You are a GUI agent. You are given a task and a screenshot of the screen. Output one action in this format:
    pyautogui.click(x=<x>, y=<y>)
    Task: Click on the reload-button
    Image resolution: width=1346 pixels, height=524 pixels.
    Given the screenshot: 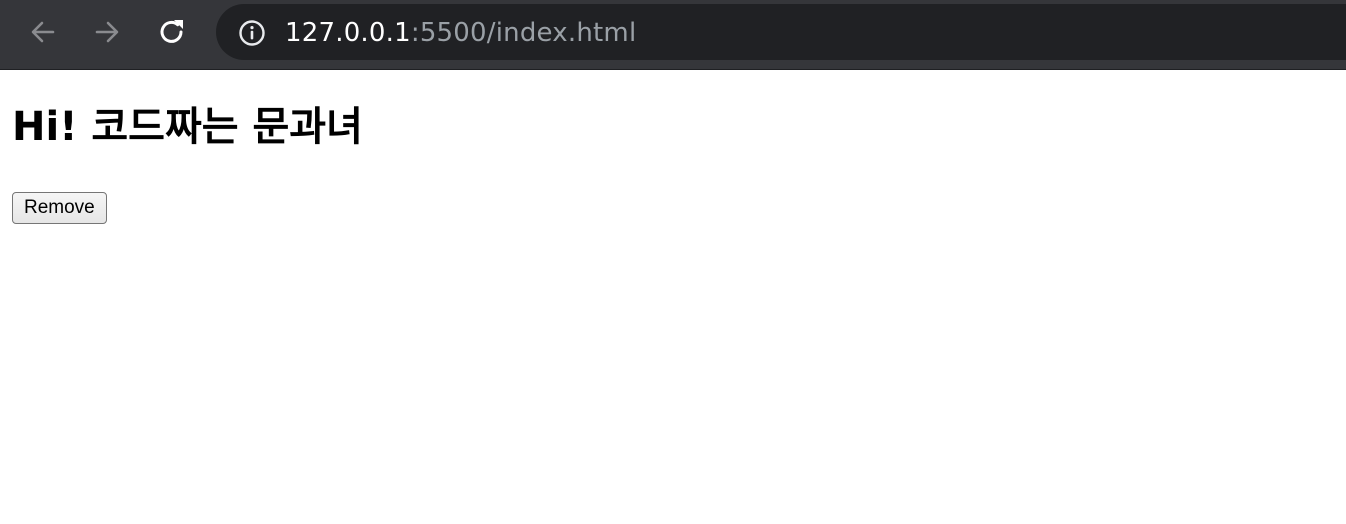 What is the action you would take?
    pyautogui.click(x=172, y=32)
    